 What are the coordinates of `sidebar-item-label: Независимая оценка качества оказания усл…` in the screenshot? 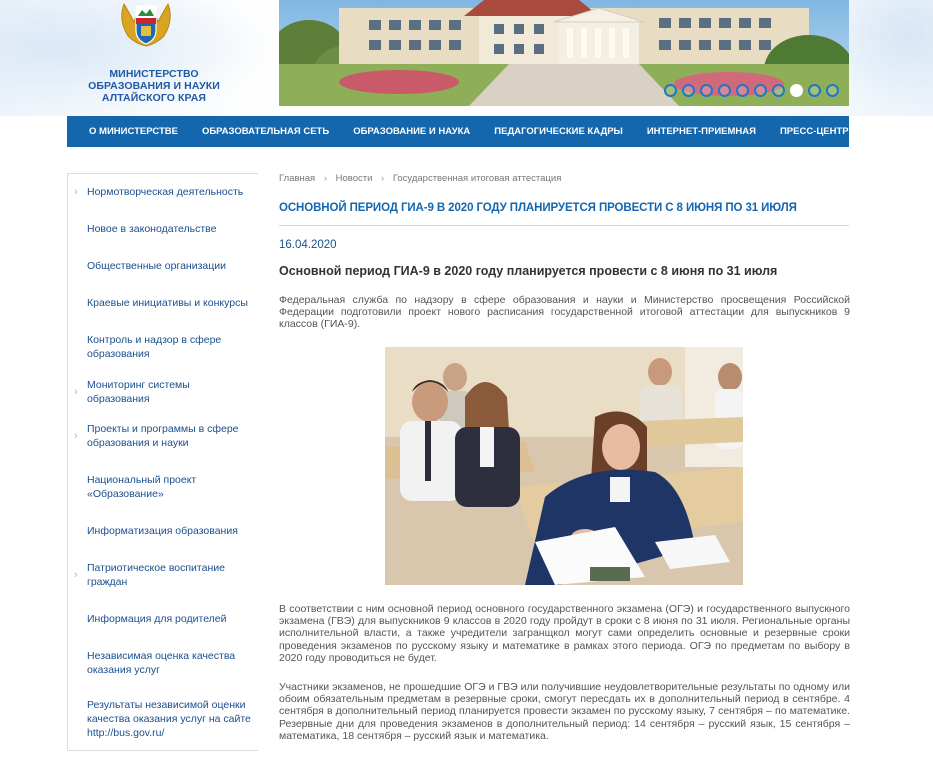 It's located at (161, 662).